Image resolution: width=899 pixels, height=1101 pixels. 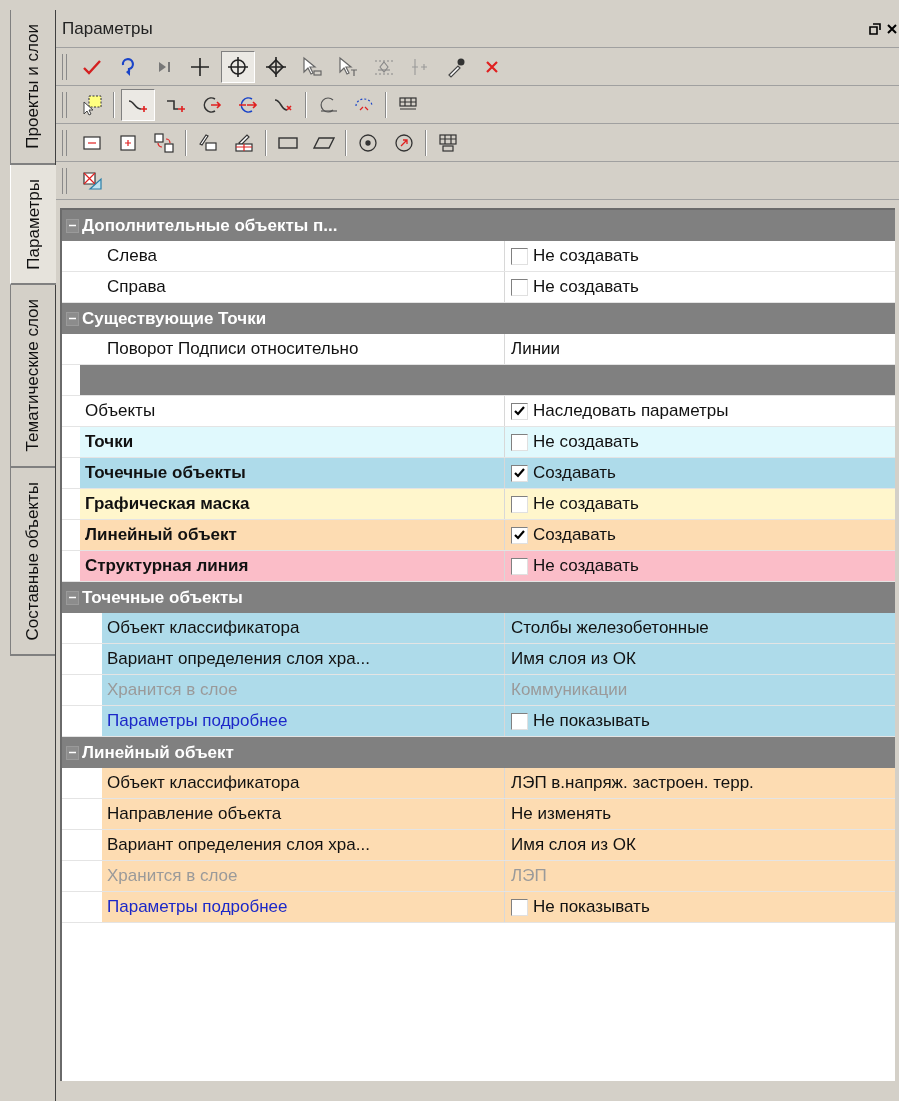 What do you see at coordinates (107, 28) in the screenshot?
I see `panel-title: Параметры` at bounding box center [107, 28].